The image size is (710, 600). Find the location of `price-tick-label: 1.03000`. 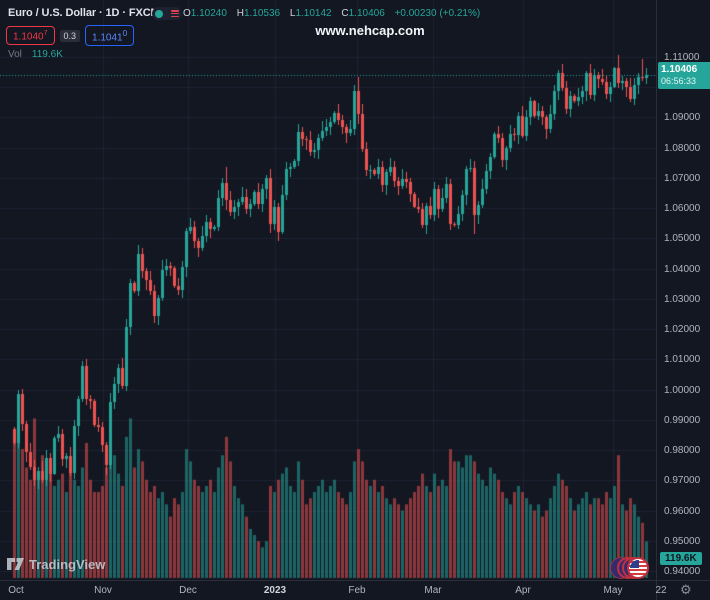

price-tick-label: 1.03000 is located at coordinates (682, 299).